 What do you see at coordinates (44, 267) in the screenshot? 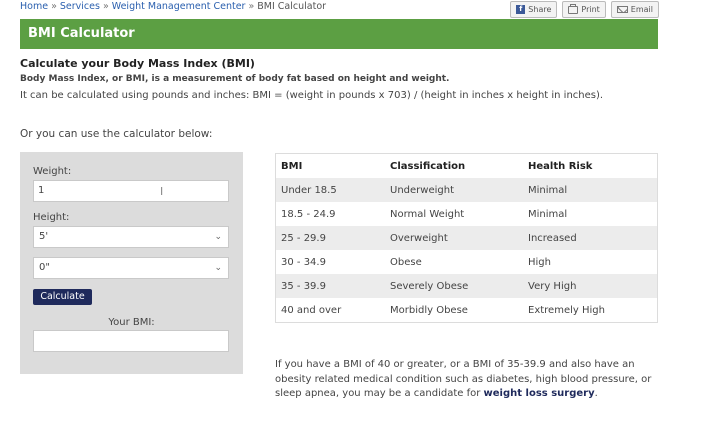
I see `height-inches-value: 0"` at bounding box center [44, 267].